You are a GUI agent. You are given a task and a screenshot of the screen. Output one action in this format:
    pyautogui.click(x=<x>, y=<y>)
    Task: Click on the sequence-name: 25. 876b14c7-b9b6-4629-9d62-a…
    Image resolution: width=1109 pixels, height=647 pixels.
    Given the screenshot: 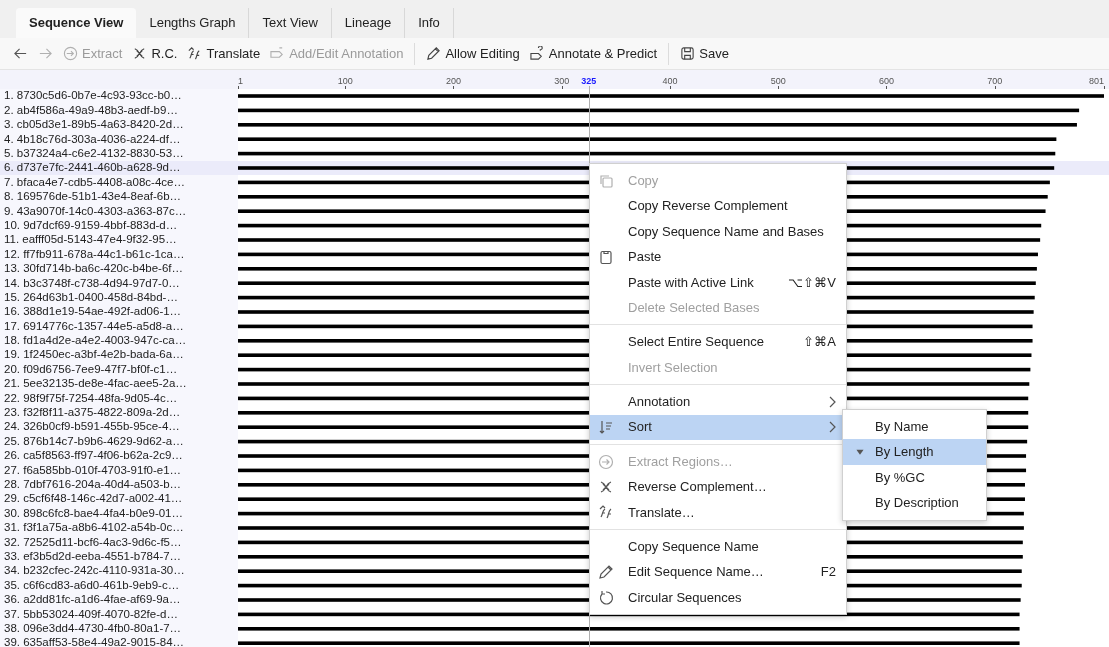 What is the action you would take?
    pyautogui.click(x=92, y=441)
    